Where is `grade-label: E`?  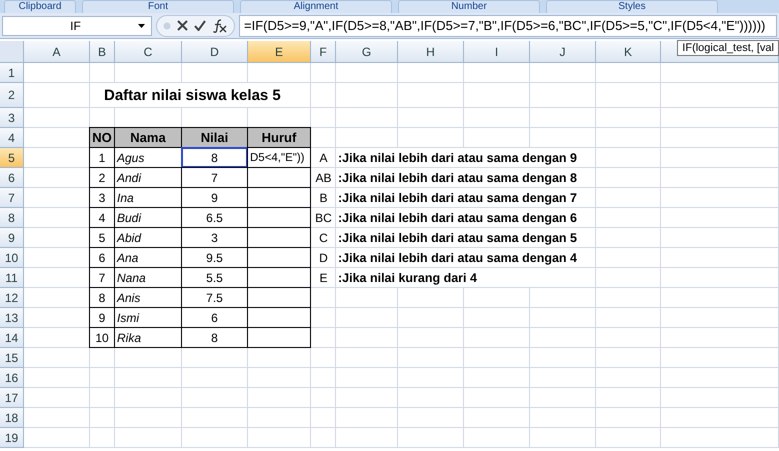
grade-label: E is located at coordinates (323, 278).